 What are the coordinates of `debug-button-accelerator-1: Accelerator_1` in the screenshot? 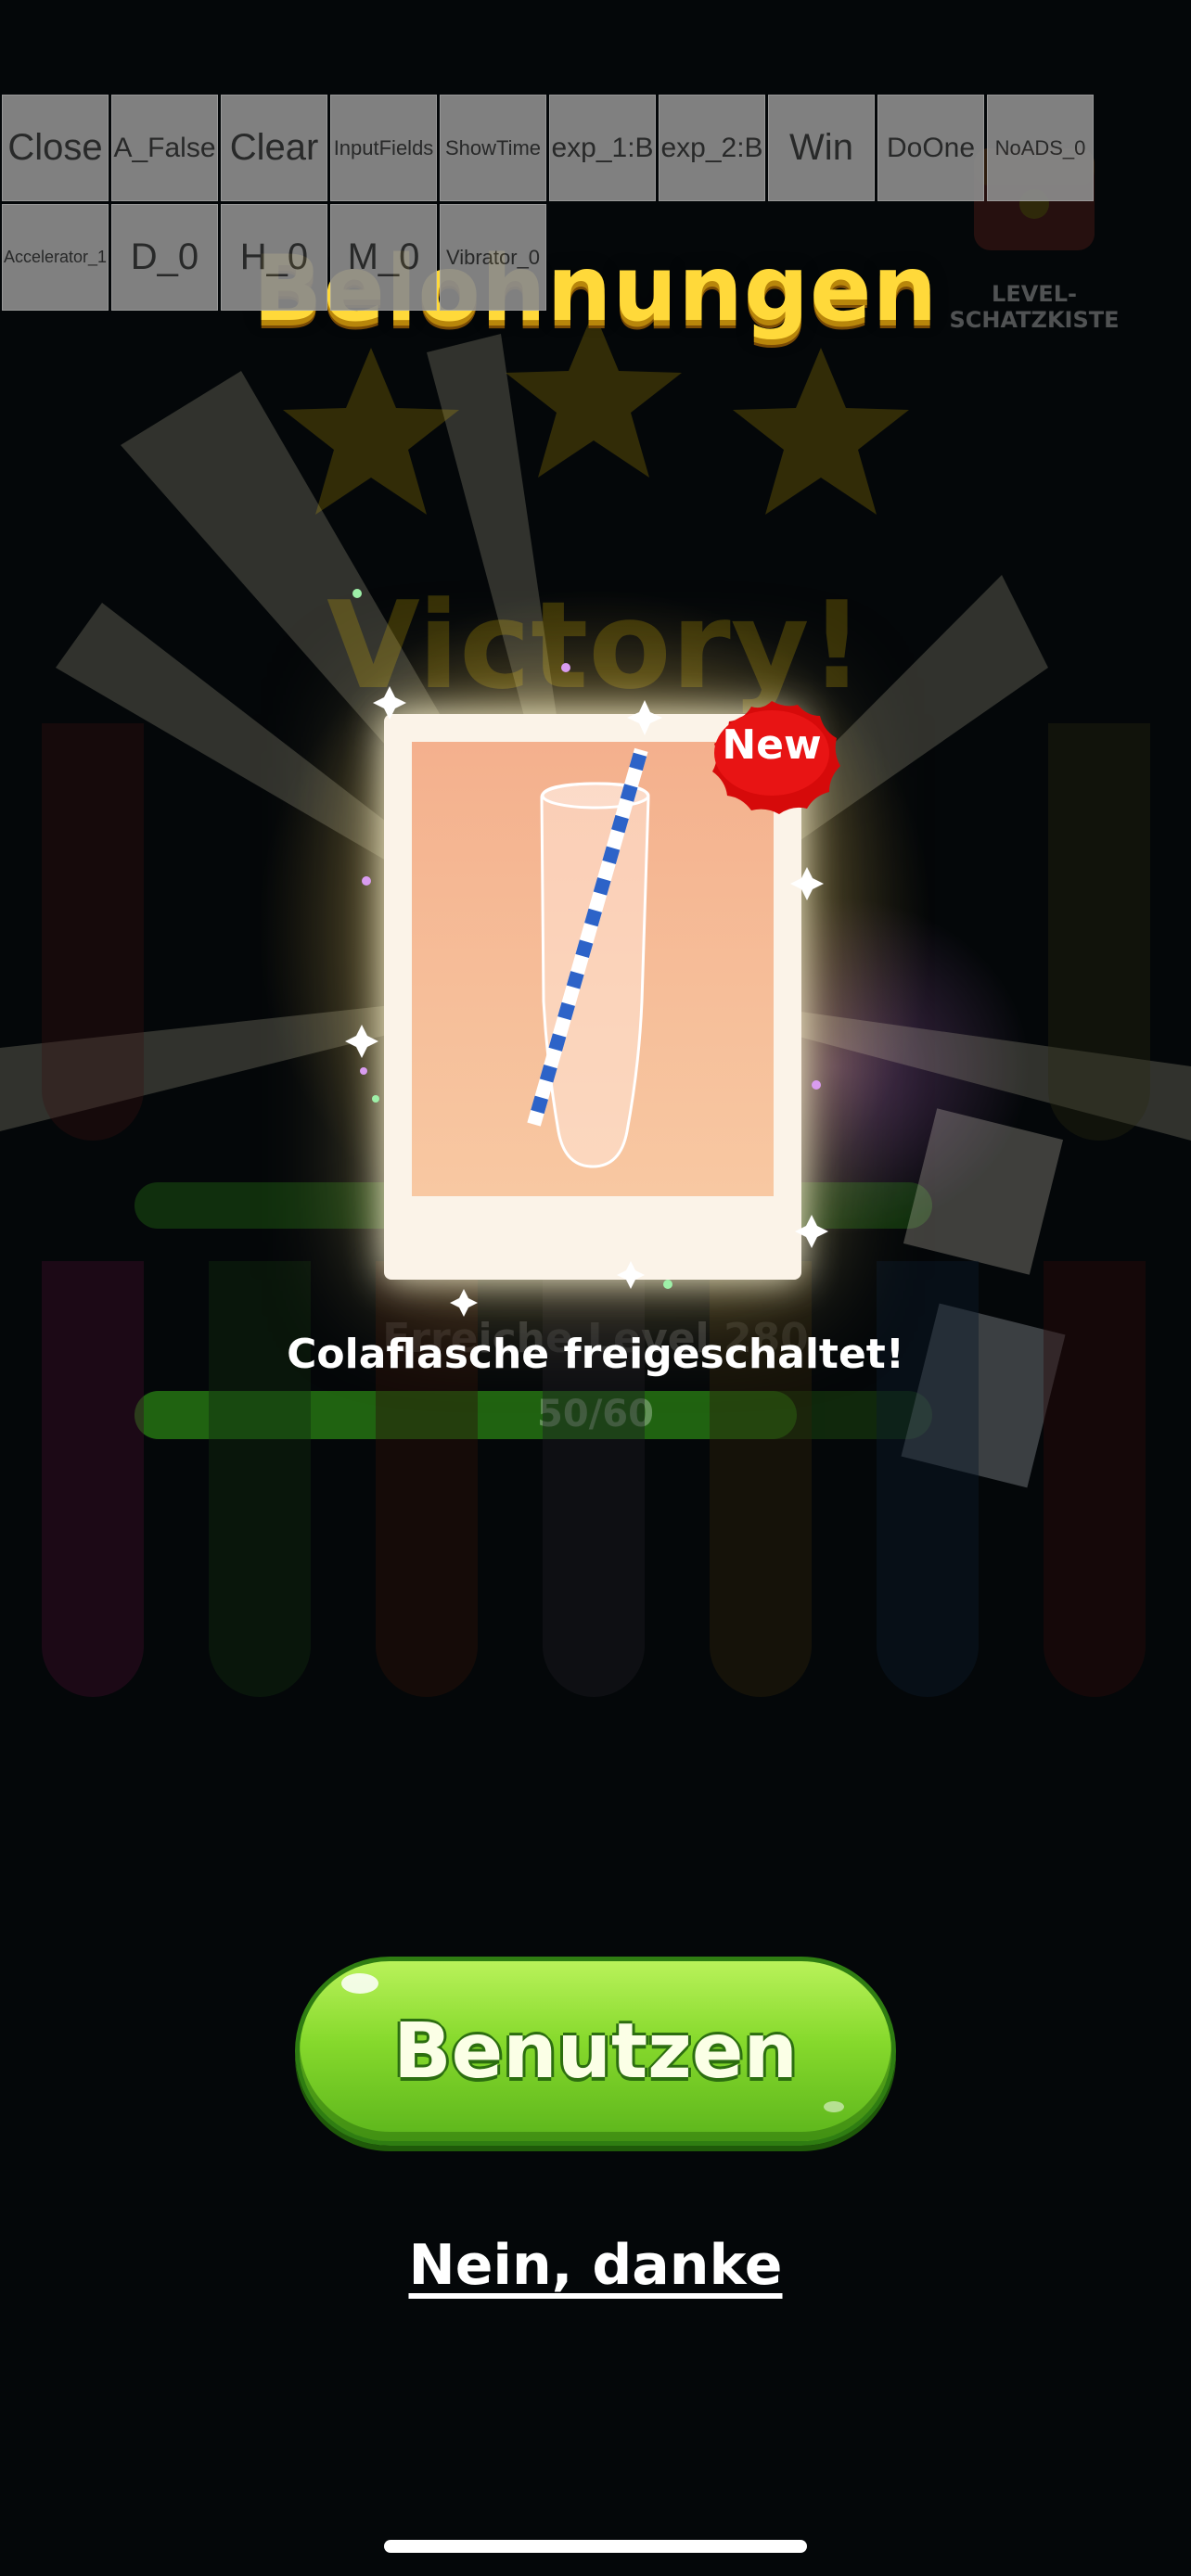 It's located at (55, 257).